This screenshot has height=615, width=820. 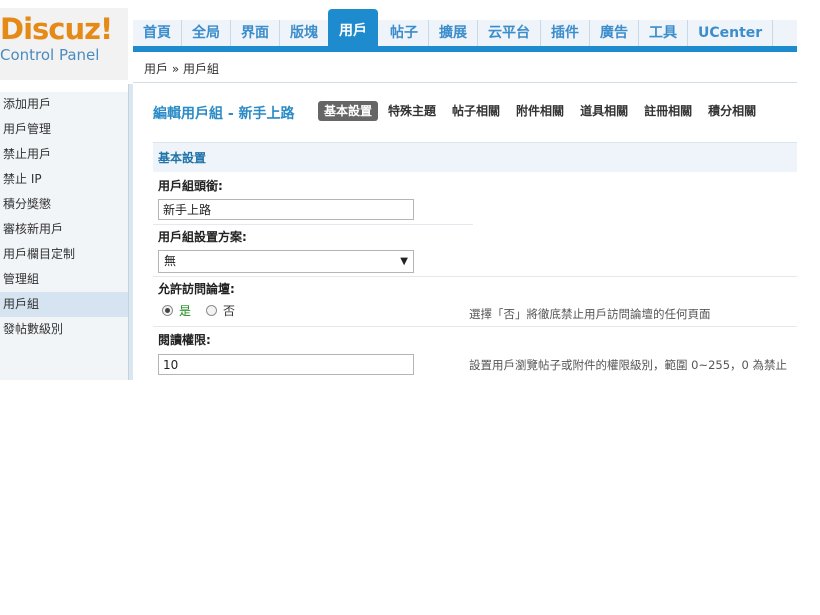 What do you see at coordinates (64, 154) in the screenshot?
I see `sidebar-item-ban-user: 禁止用戶` at bounding box center [64, 154].